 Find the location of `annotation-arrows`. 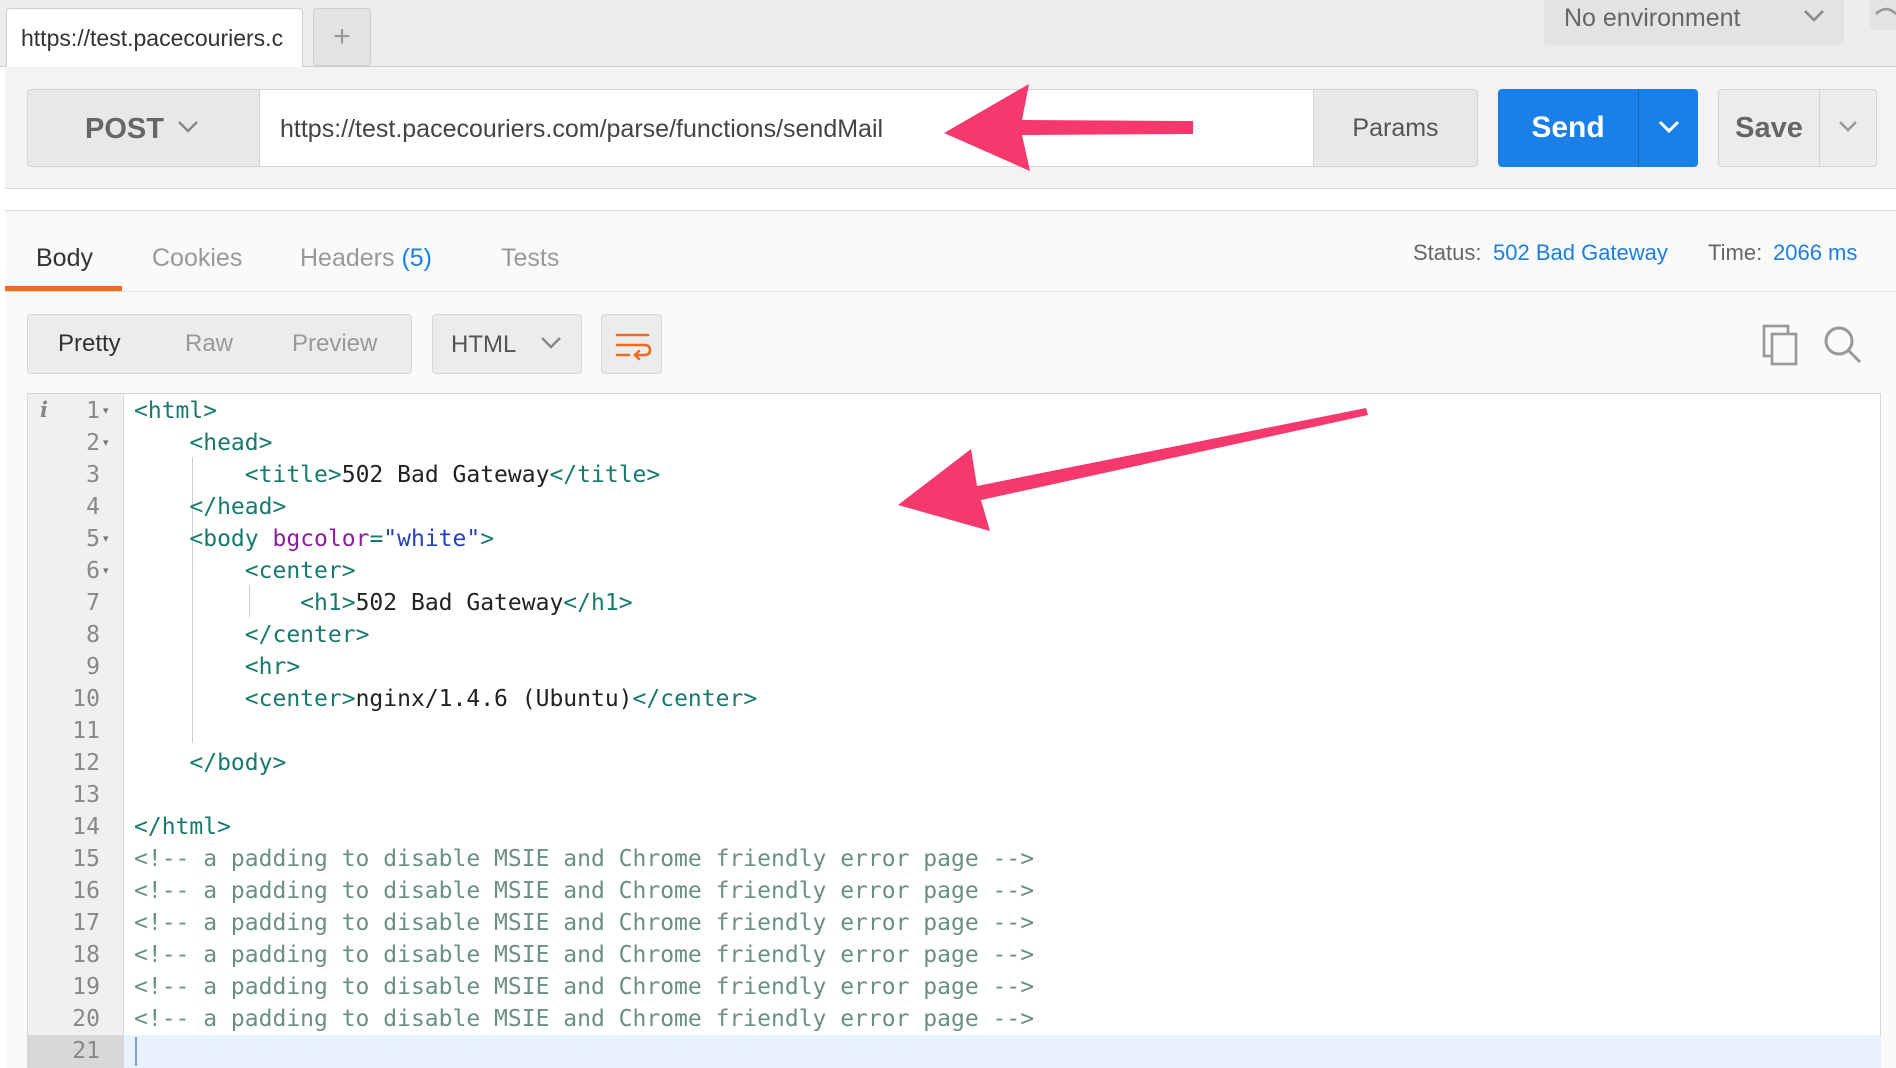

annotation-arrows is located at coordinates (1133, 307).